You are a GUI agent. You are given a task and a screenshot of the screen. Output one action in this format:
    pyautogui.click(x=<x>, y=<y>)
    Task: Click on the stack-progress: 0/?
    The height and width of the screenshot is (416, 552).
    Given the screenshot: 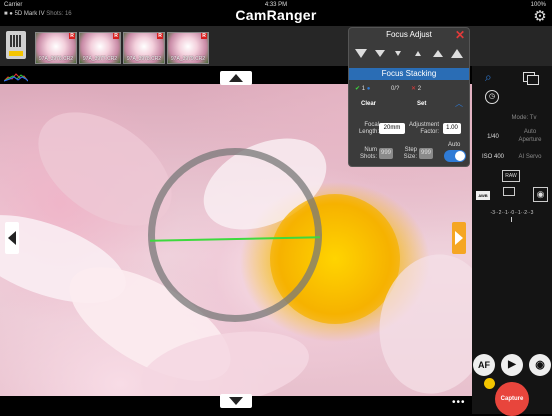 What is the action you would take?
    pyautogui.click(x=395, y=89)
    